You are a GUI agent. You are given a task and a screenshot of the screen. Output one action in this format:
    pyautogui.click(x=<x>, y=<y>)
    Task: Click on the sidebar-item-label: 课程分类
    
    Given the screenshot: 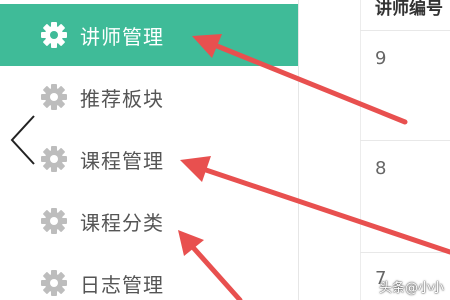 What is the action you would take?
    pyautogui.click(x=122, y=222)
    